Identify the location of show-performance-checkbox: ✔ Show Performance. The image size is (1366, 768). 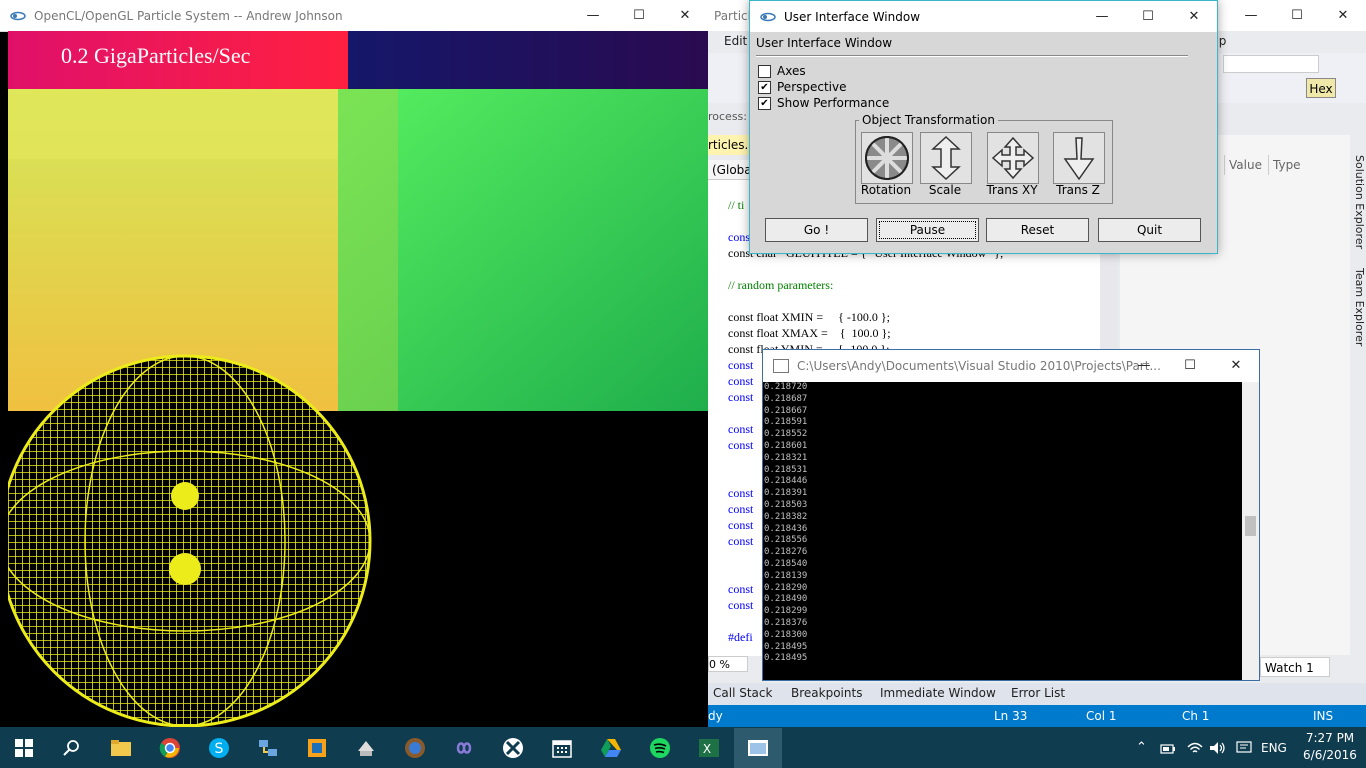
(823, 103).